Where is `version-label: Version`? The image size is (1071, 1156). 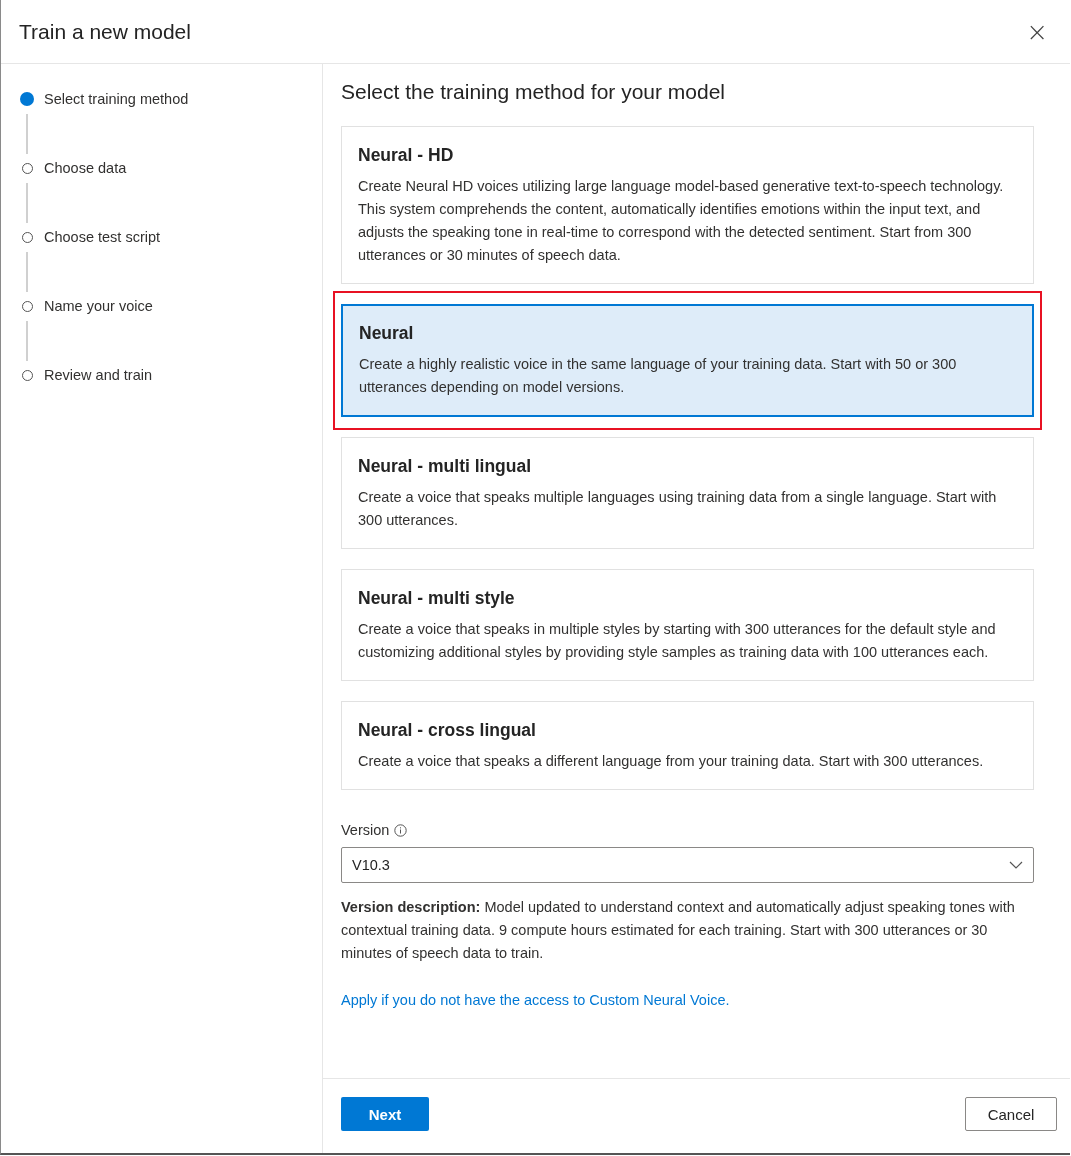
version-label: Version is located at coordinates (365, 830).